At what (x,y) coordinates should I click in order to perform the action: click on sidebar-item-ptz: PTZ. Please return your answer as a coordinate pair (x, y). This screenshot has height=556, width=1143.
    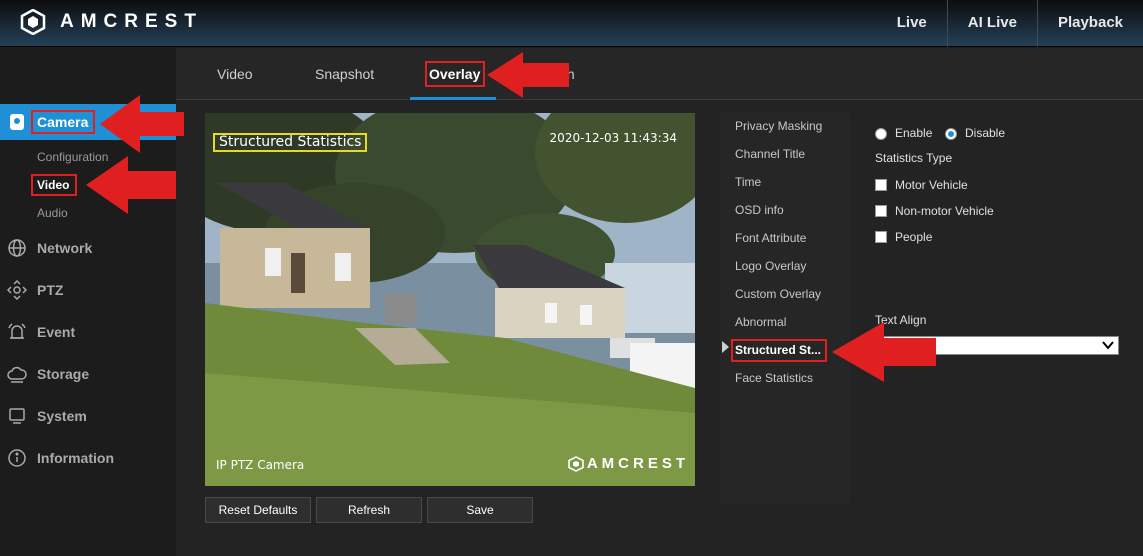
    Looking at the image, I should click on (88, 290).